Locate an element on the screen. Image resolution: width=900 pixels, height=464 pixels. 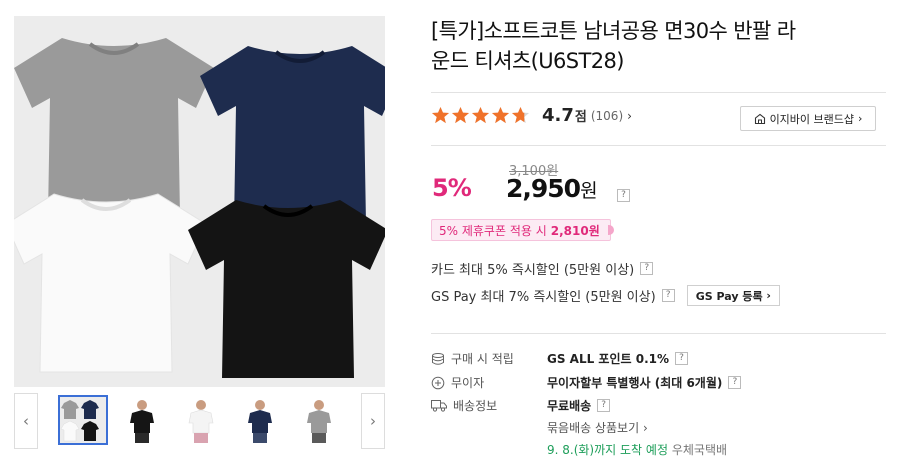
card-discount-row: 카드 최대 5% 즉시할인 (5만원 이상) ? is located at coordinates (542, 268).